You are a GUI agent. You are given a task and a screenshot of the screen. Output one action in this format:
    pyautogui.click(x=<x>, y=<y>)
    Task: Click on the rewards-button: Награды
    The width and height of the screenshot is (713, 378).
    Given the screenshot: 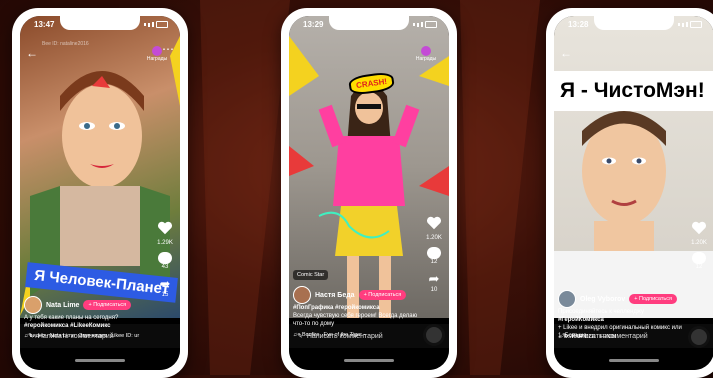 What is the action you would take?
    pyautogui.click(x=426, y=54)
    